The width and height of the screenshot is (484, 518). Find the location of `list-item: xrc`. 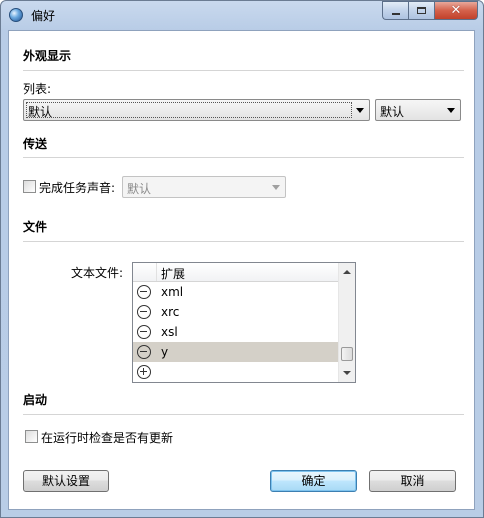

list-item: xrc is located at coordinates (235, 312).